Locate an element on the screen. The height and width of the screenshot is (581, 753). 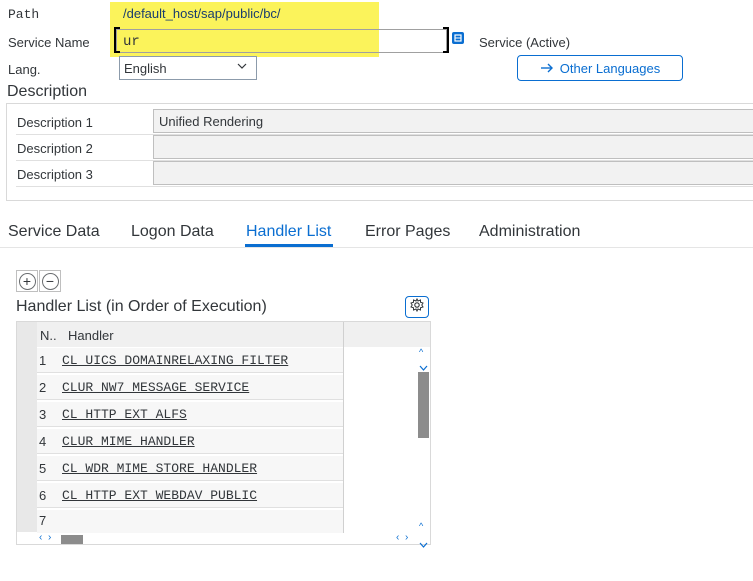
description-1-value: Unified Rendering is located at coordinates (211, 121).